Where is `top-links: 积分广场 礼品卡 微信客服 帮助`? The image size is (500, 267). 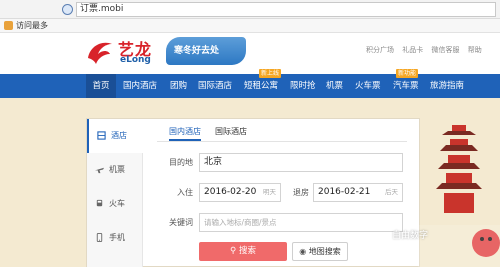 top-links: 积分广场 礼品卡 微信客服 帮助 is located at coordinates (427, 50).